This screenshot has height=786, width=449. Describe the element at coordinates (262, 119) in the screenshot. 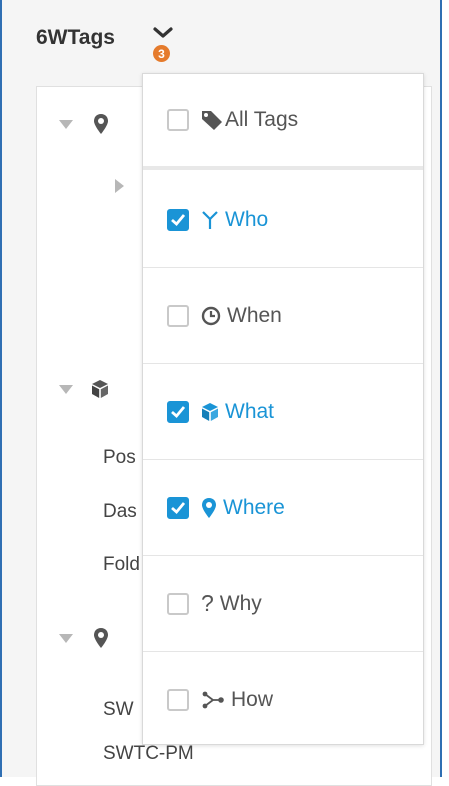

I see `option-label: All Tags` at that location.